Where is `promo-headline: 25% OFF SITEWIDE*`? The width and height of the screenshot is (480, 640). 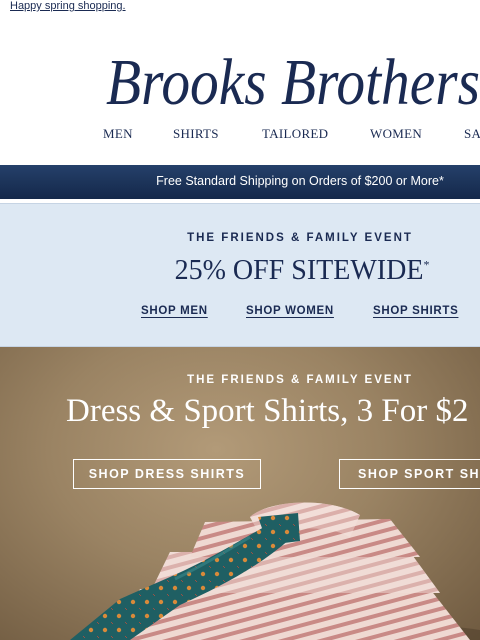 promo-headline: 25% OFF SITEWIDE* is located at coordinates (240, 271).